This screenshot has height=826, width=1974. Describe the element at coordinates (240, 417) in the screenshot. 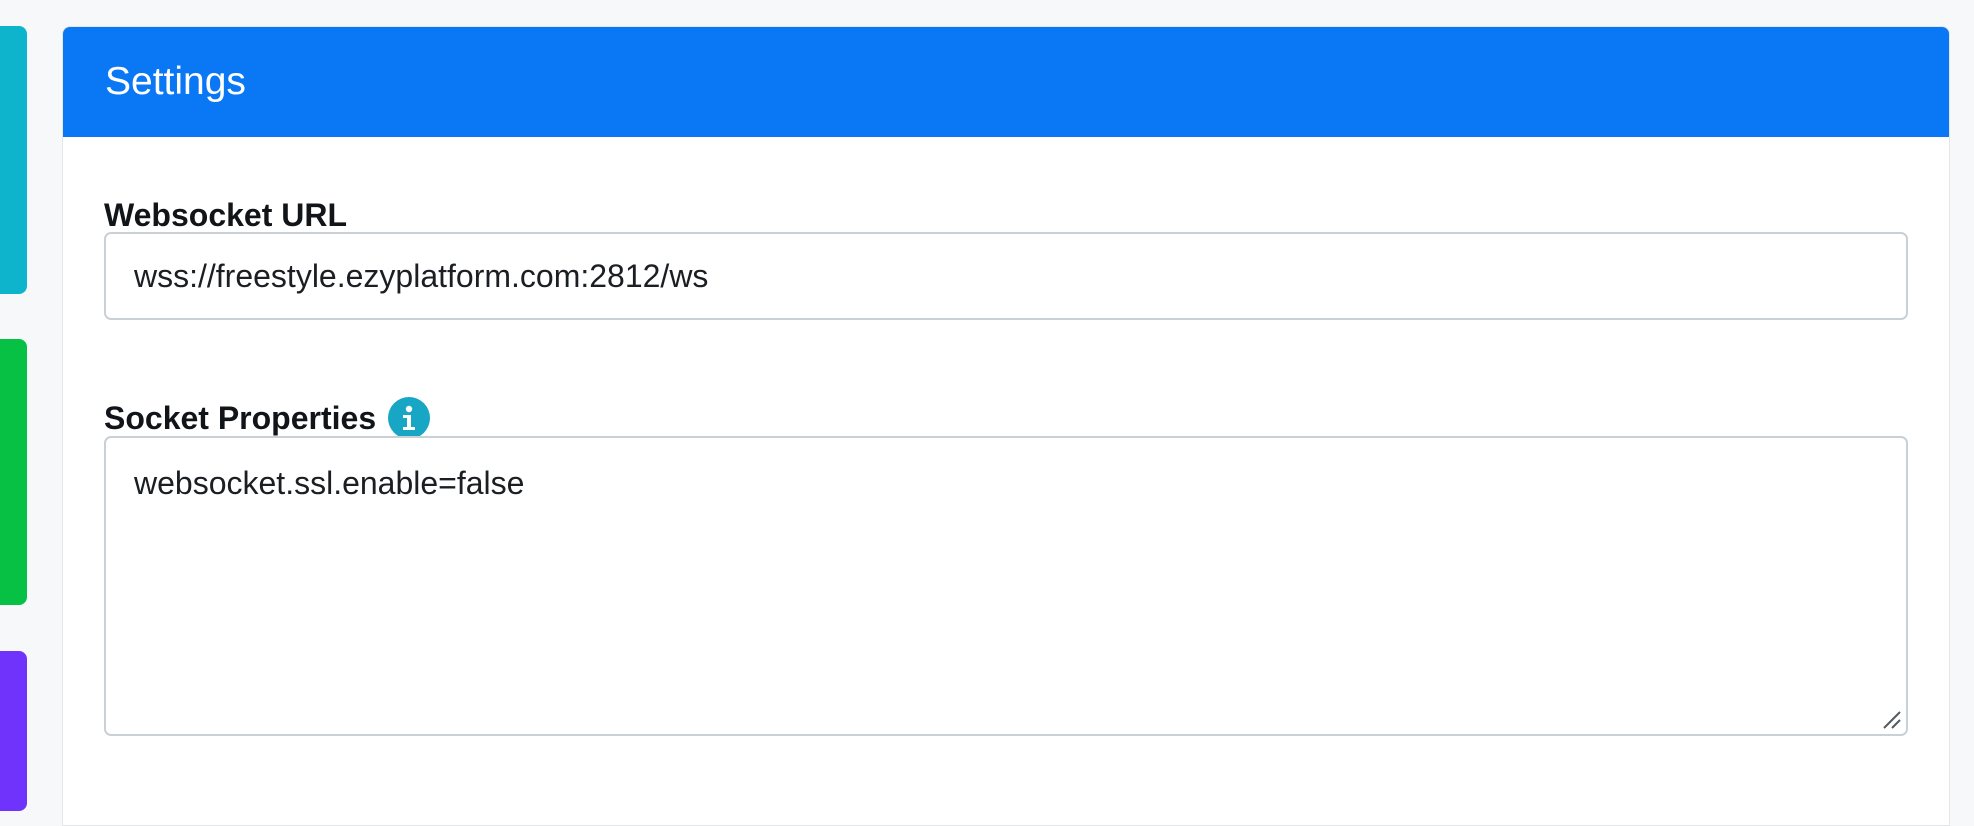

I see `socket-properties-label-text: Socket Properties` at that location.